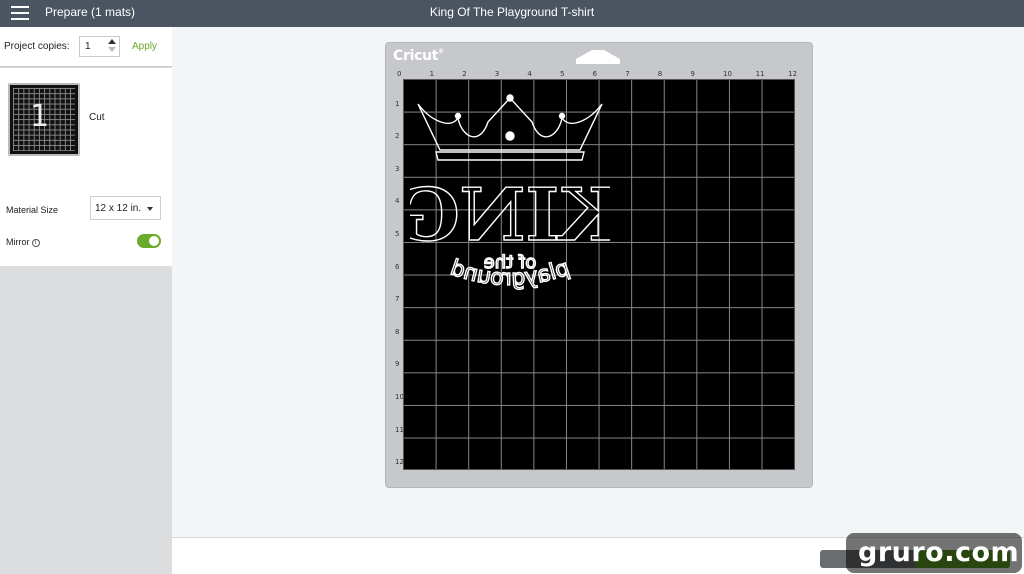  I want to click on material-size-value: 12 x 12 in., so click(118, 208).